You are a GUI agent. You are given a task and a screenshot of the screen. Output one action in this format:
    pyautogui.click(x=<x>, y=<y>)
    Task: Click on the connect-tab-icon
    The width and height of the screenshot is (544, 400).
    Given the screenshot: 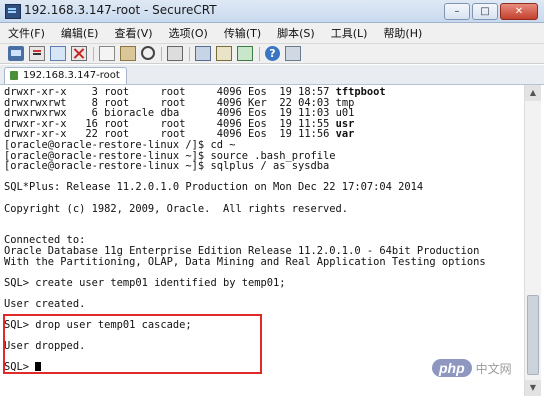 What is the action you would take?
    pyautogui.click(x=58, y=53)
    